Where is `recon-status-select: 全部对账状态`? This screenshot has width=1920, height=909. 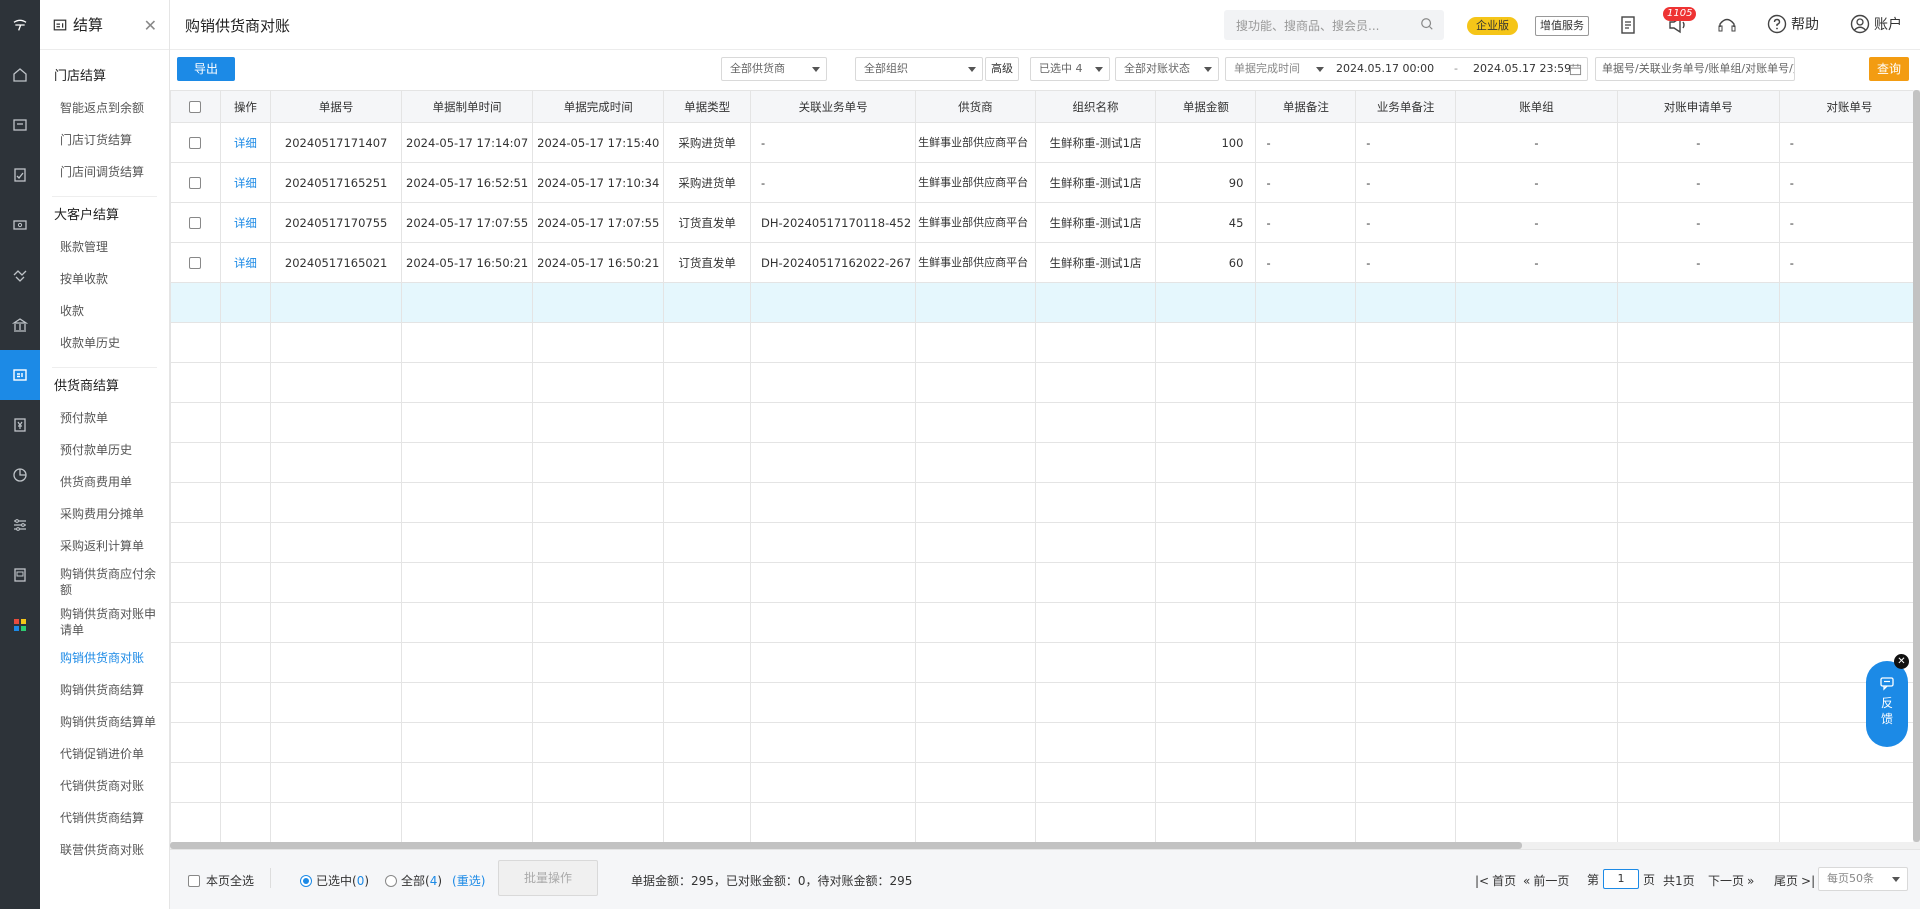
recon-status-select: 全部对账状态 is located at coordinates (1167, 69).